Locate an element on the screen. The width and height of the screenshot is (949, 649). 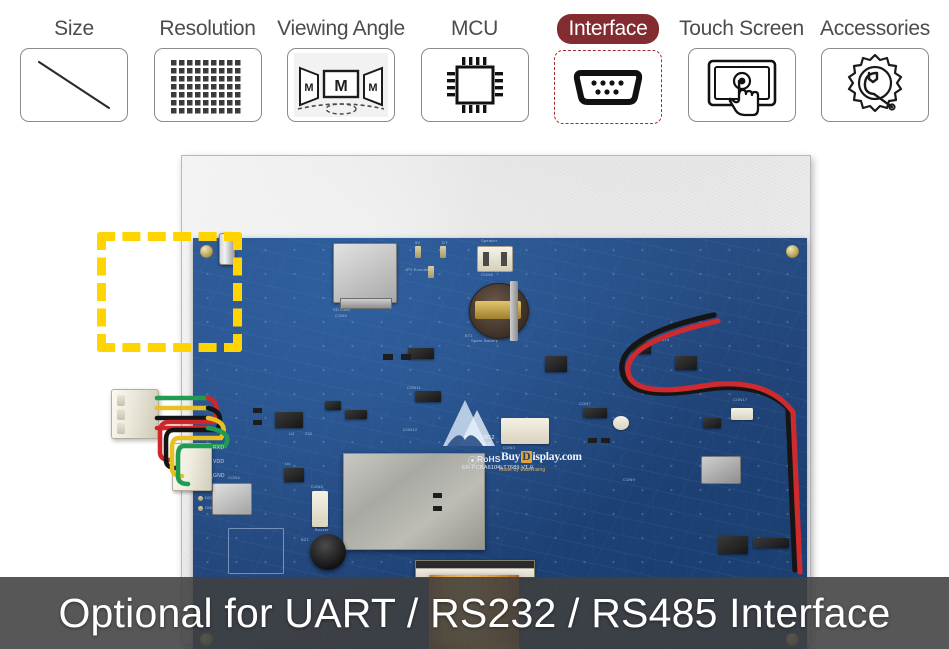
nav-label-accessories: Accessories is located at coordinates (875, 28).